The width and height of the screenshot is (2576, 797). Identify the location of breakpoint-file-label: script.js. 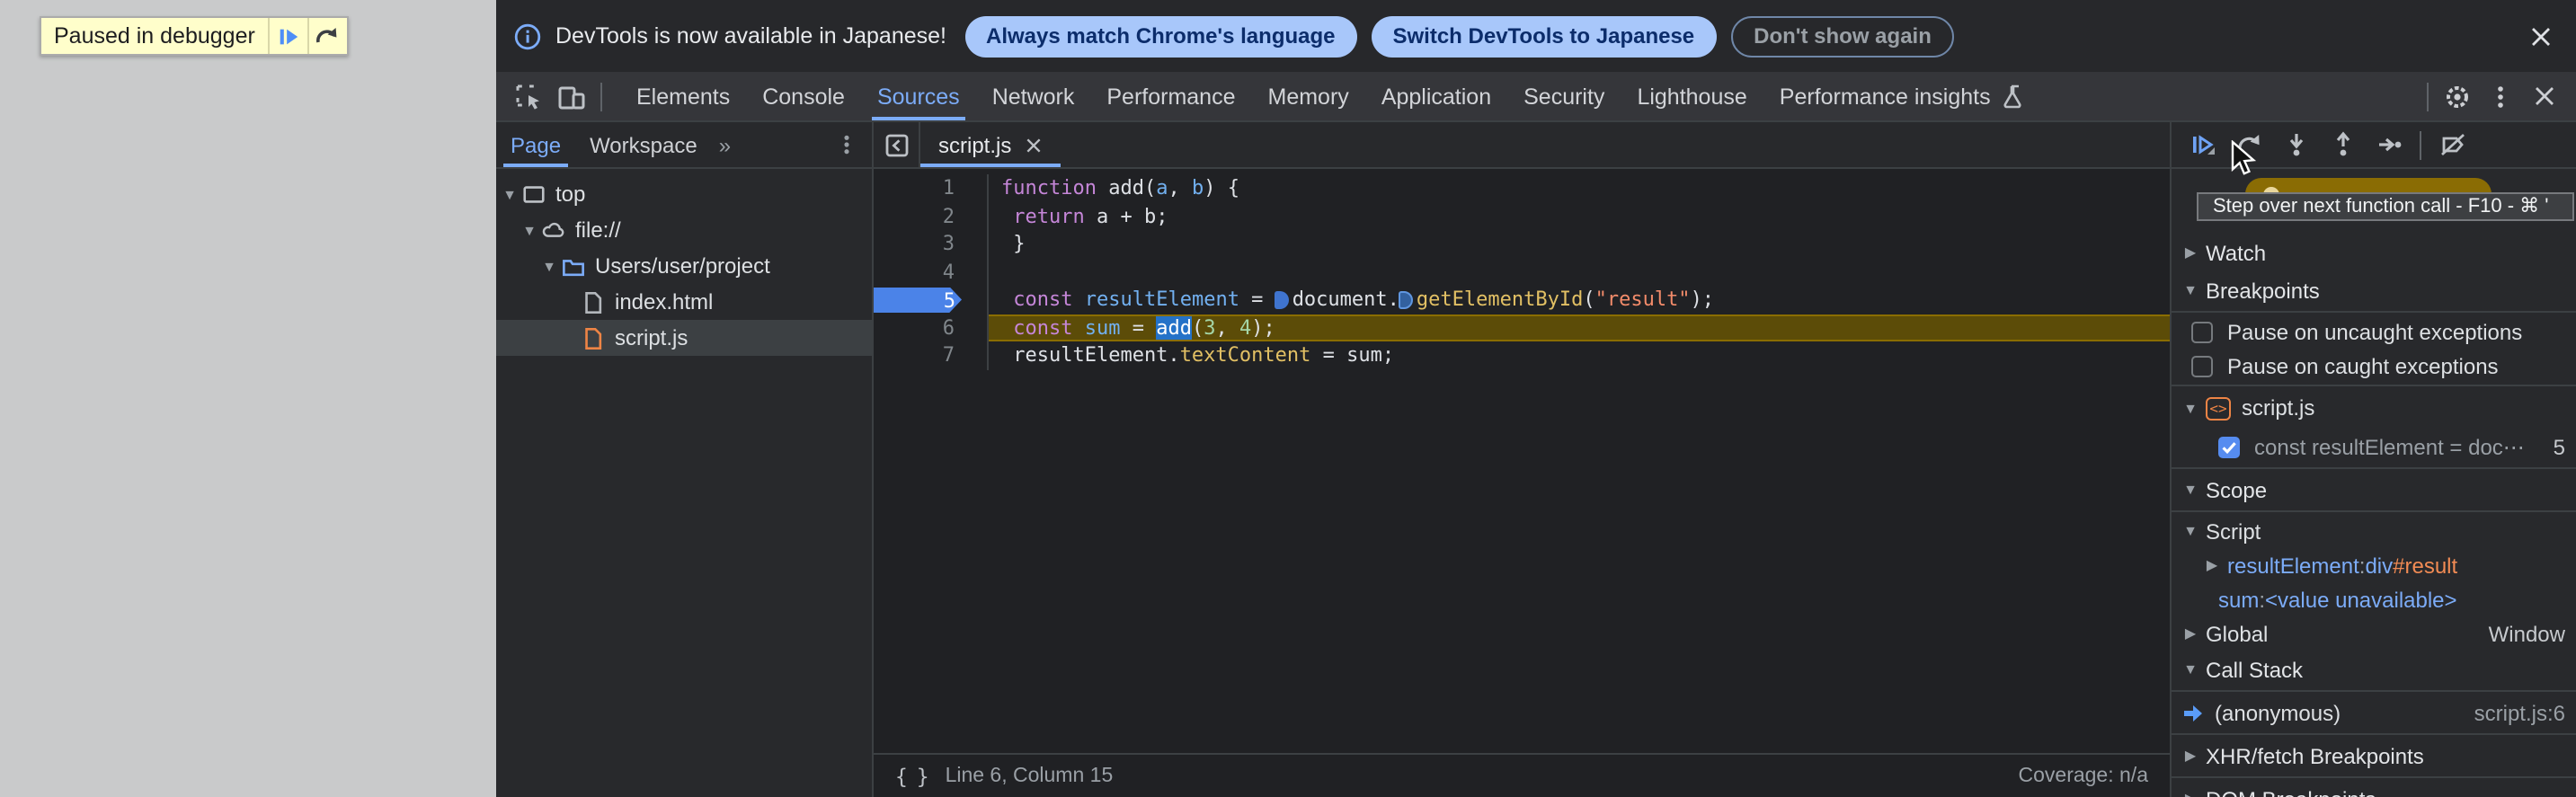
(2278, 408).